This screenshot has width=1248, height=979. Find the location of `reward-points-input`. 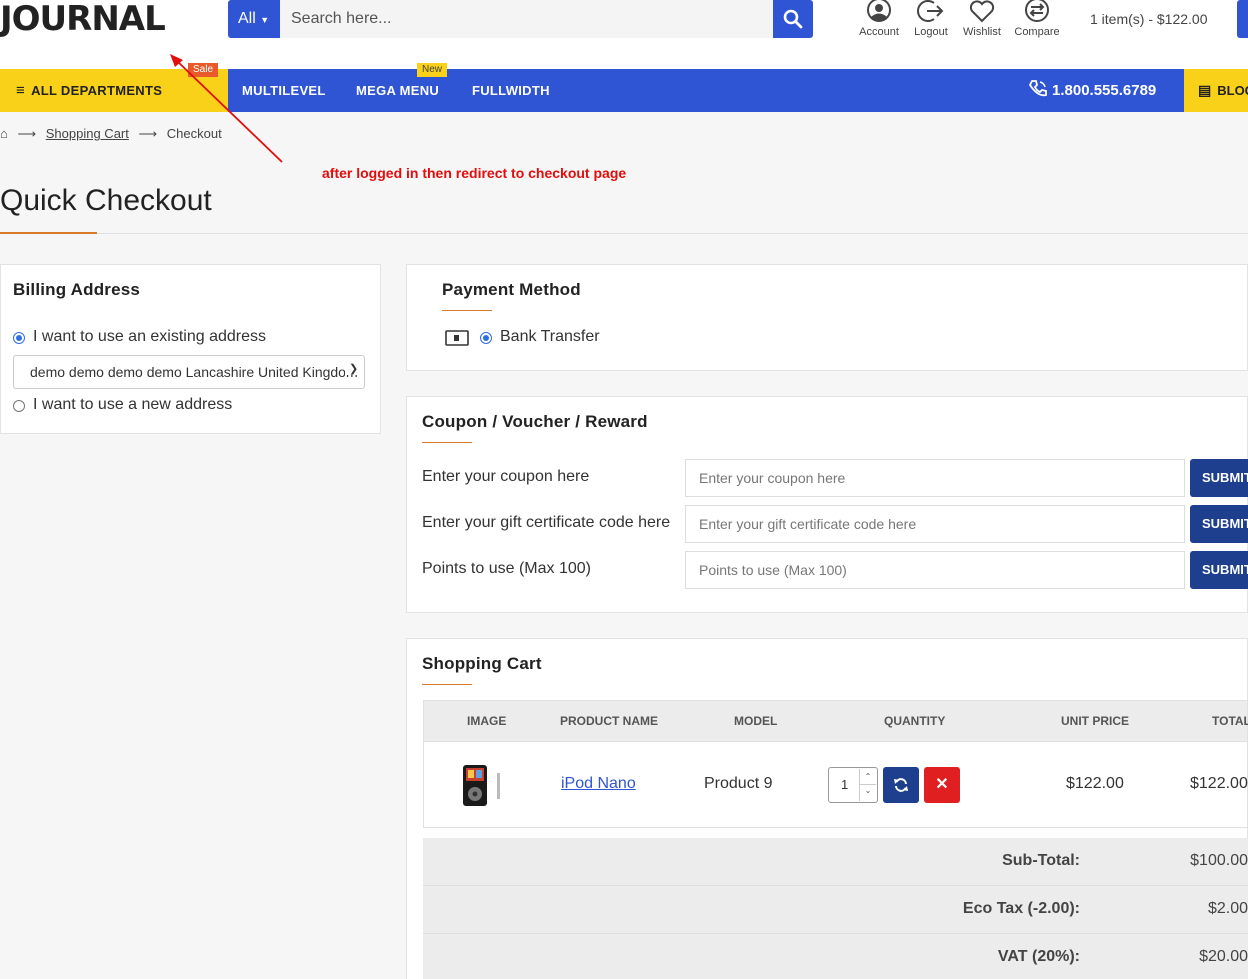

reward-points-input is located at coordinates (935, 570).